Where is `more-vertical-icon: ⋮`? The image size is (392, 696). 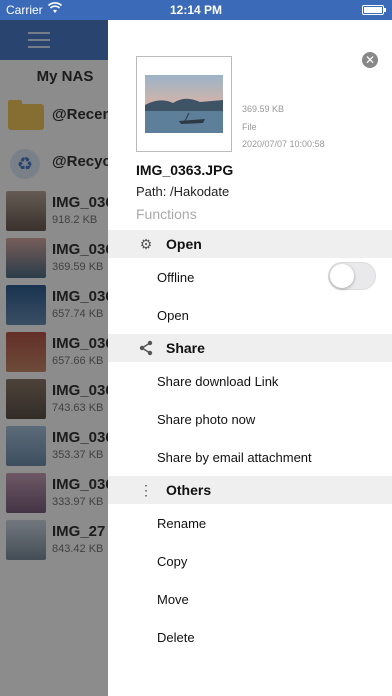 more-vertical-icon: ⋮ is located at coordinates (146, 490).